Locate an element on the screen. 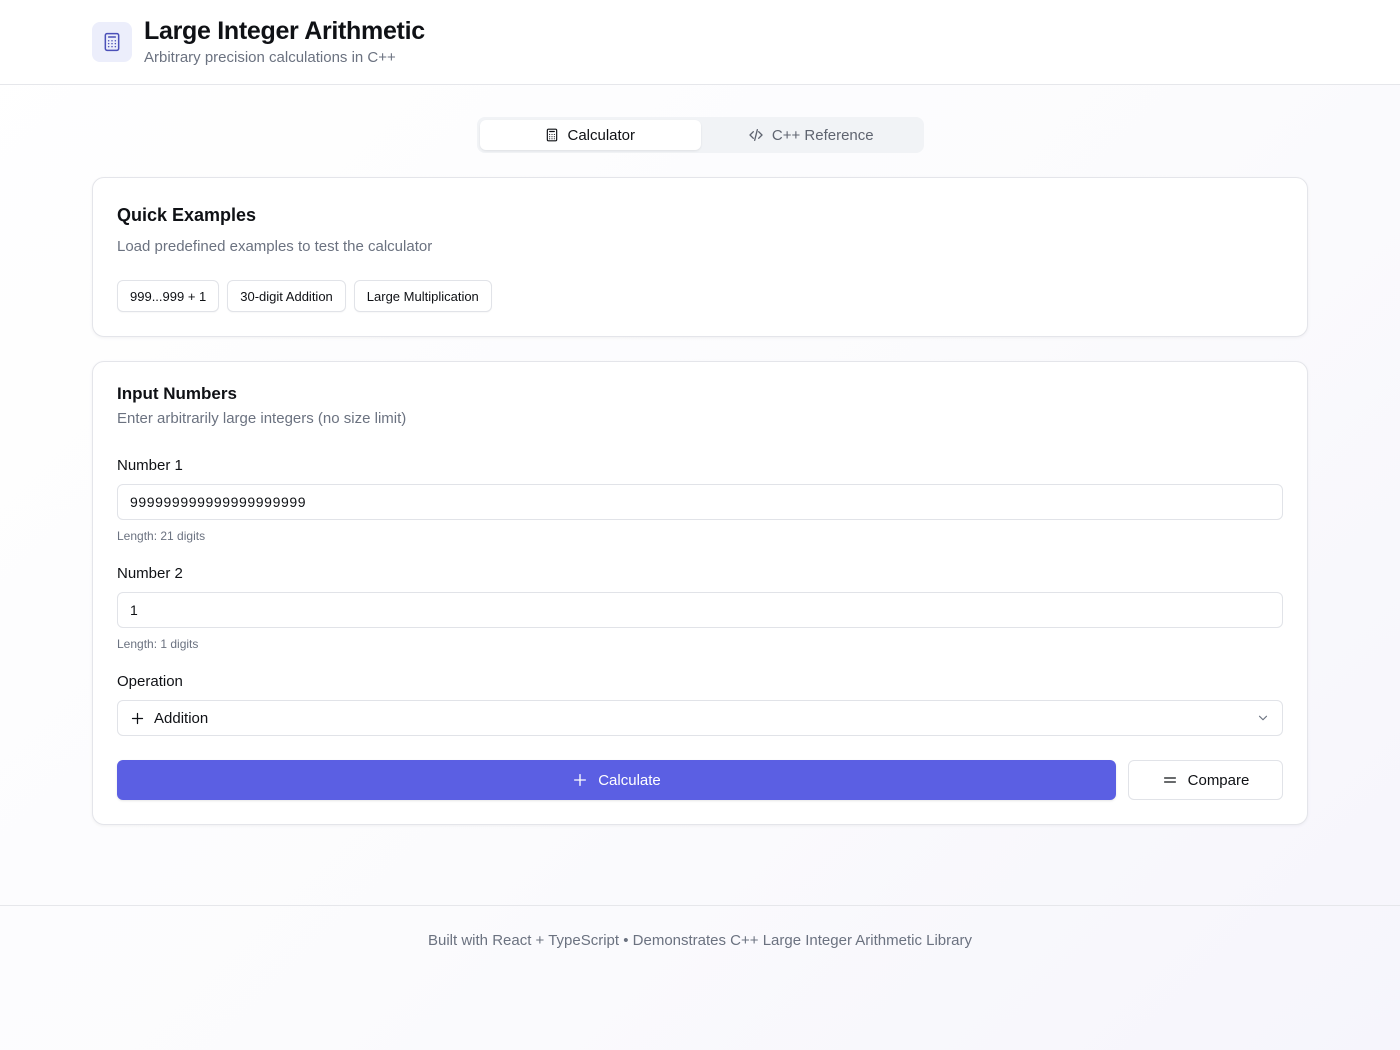  number2-length-hint: Length: 1 digits is located at coordinates (158, 644).